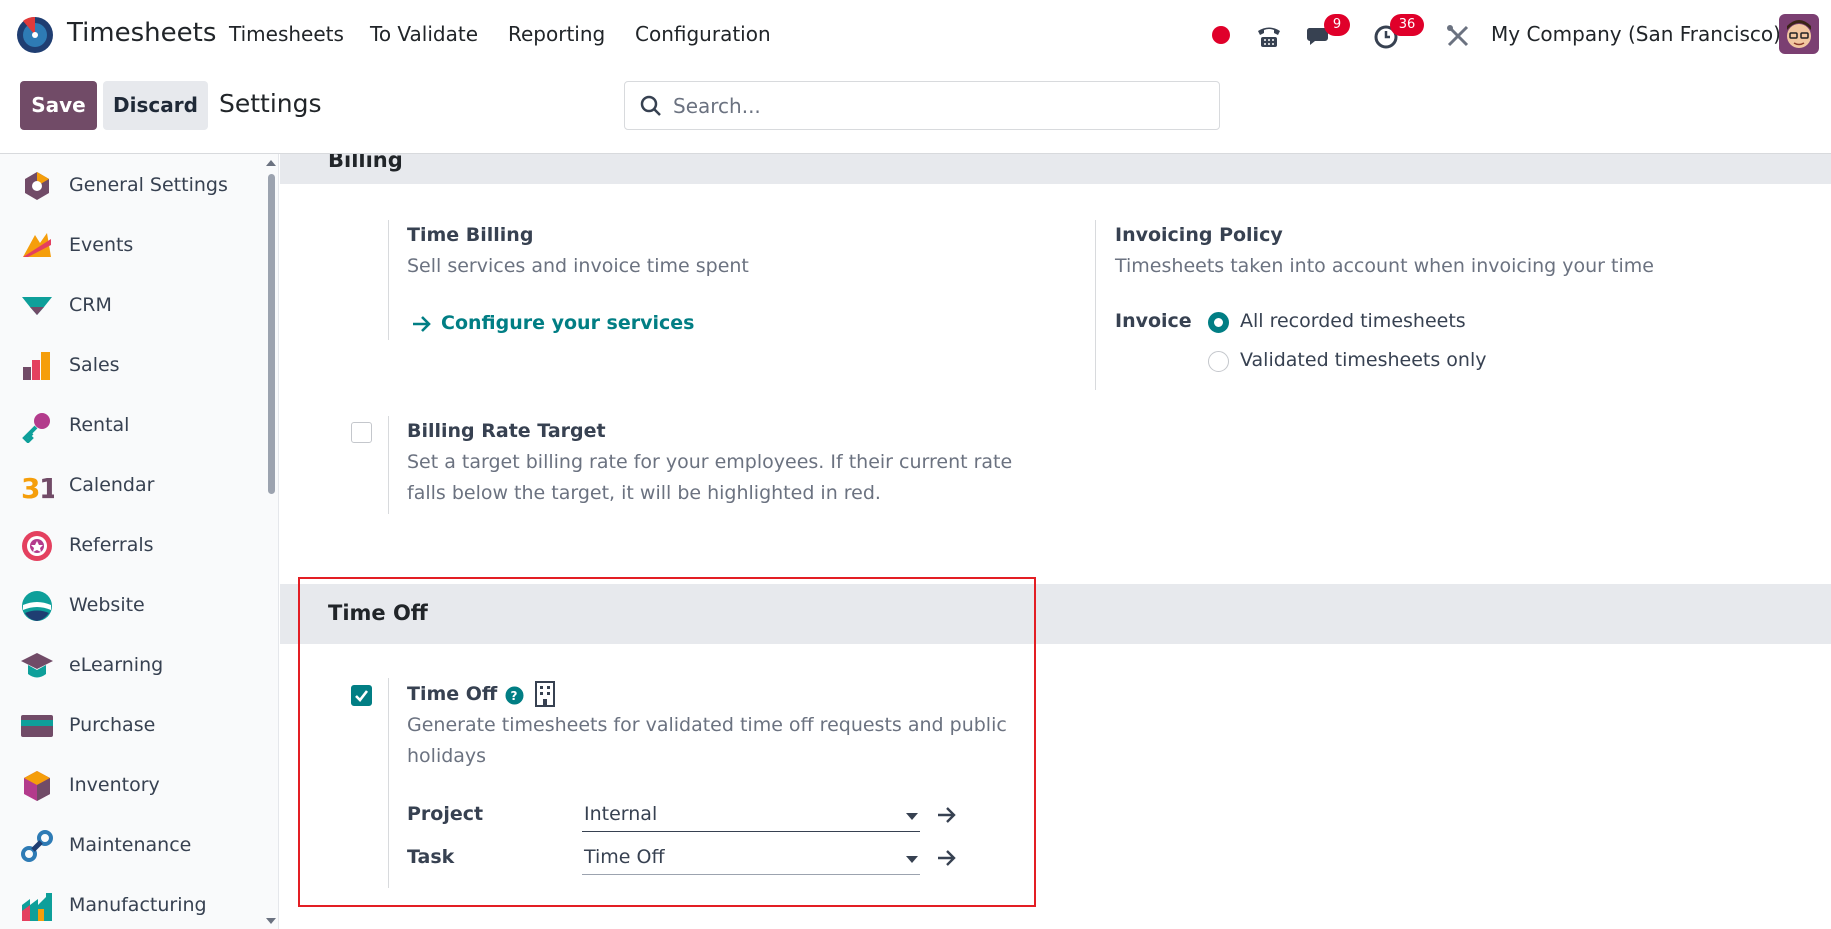 This screenshot has width=1831, height=929. Describe the element at coordinates (378, 613) in the screenshot. I see `section-title: Time Off` at that location.